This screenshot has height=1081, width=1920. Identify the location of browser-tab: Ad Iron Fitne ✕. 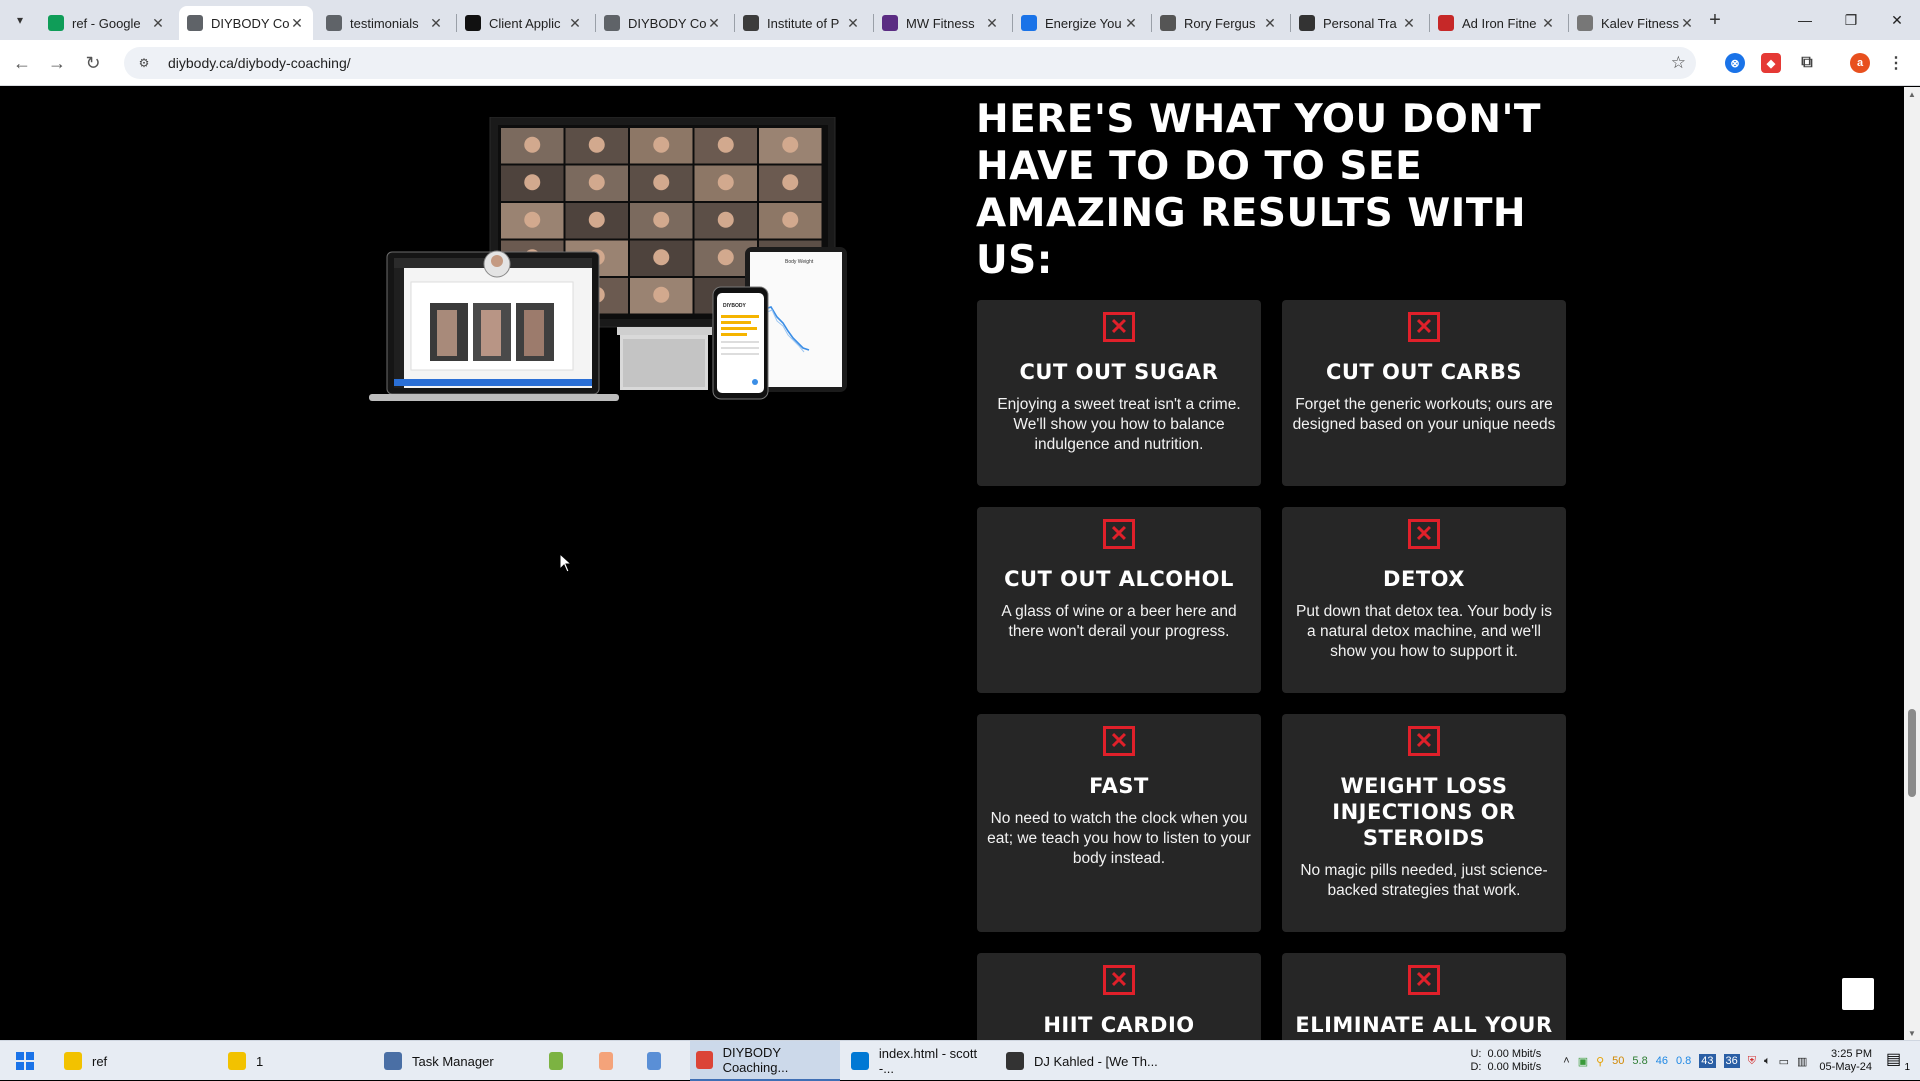
(1497, 23).